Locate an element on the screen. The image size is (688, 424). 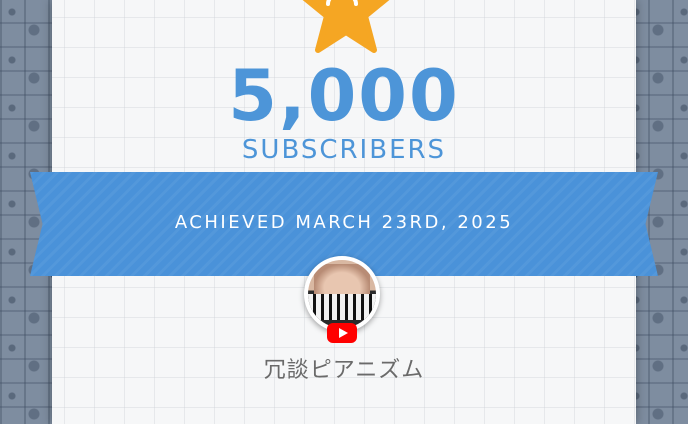
avatar-face is located at coordinates (342, 281).